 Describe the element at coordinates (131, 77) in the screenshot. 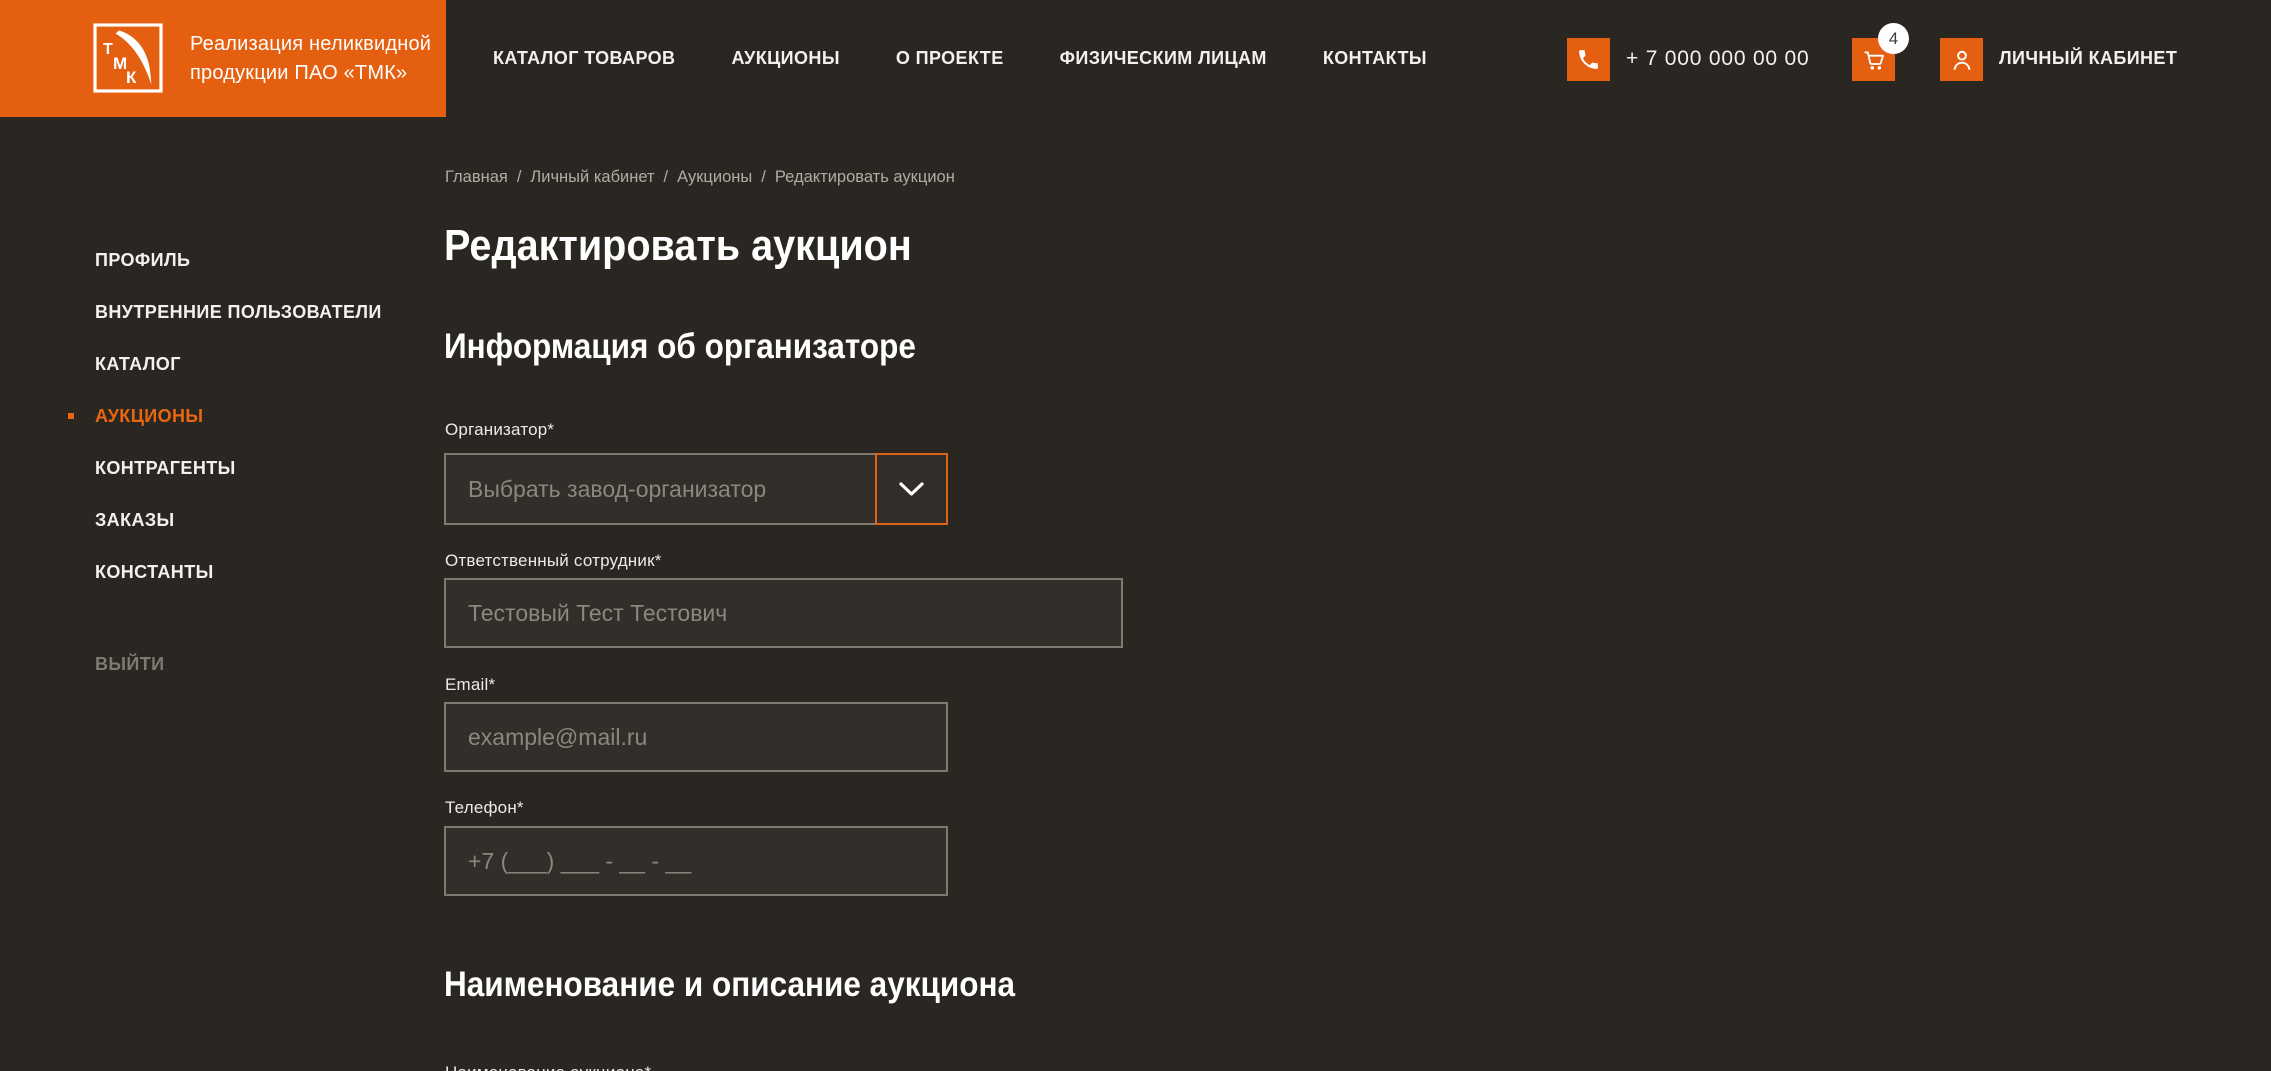

I see `svg-text: К` at that location.